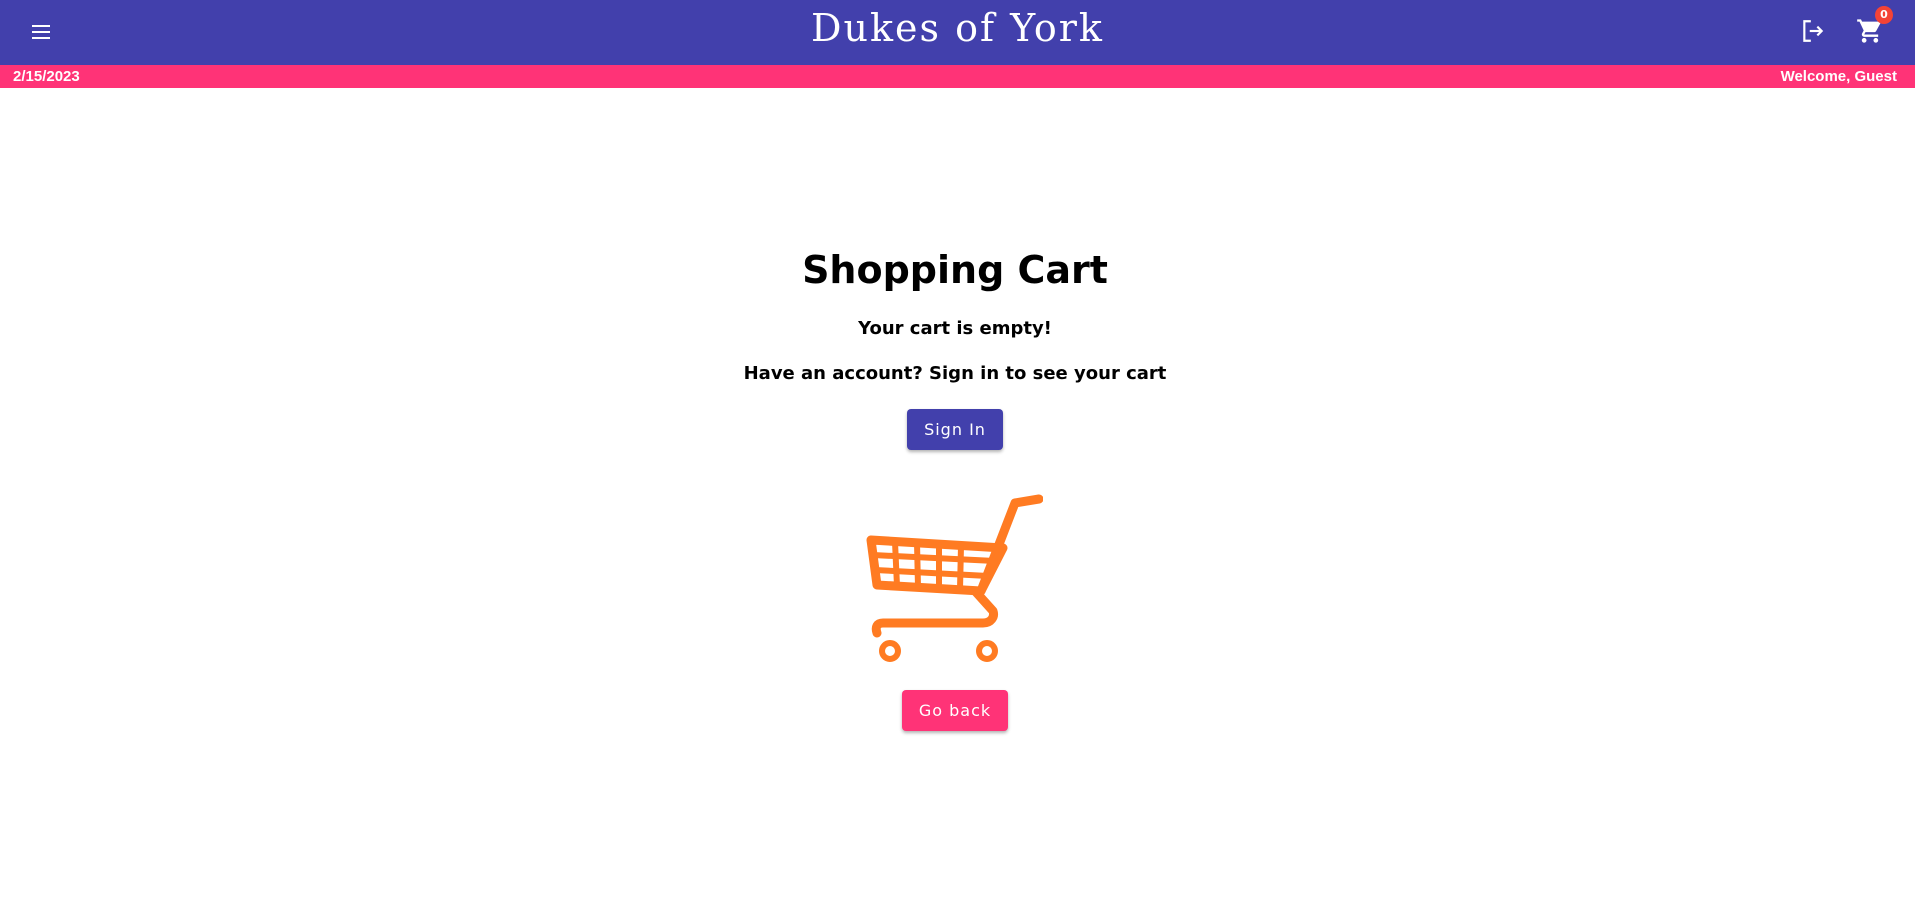 The image size is (1915, 900). I want to click on go-back-button: Go back, so click(955, 710).